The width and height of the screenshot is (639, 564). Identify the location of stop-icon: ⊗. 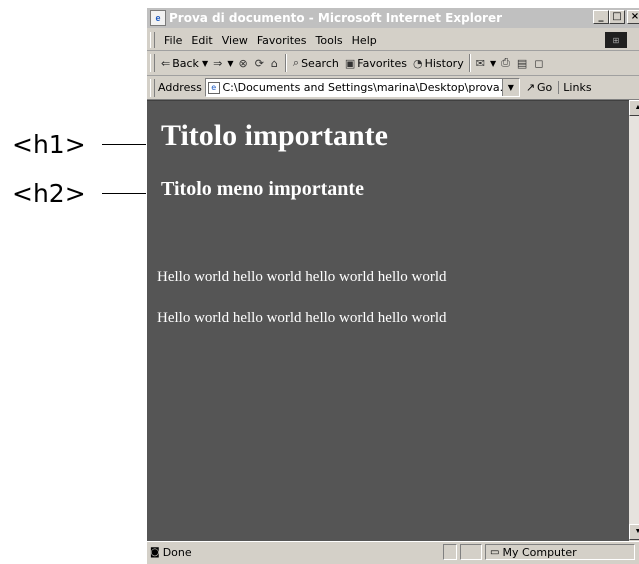
(243, 63).